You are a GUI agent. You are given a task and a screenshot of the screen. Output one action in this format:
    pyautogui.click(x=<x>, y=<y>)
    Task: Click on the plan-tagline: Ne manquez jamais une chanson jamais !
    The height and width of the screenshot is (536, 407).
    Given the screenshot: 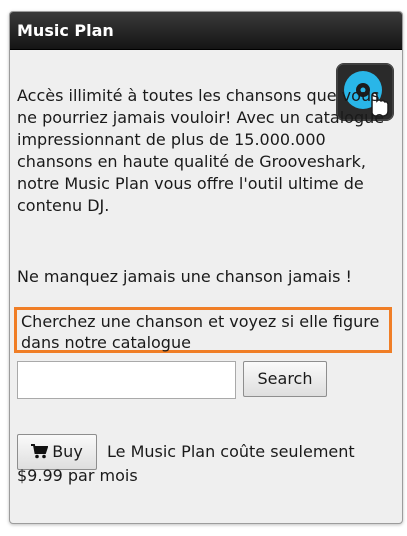 What is the action you would take?
    pyautogui.click(x=184, y=276)
    